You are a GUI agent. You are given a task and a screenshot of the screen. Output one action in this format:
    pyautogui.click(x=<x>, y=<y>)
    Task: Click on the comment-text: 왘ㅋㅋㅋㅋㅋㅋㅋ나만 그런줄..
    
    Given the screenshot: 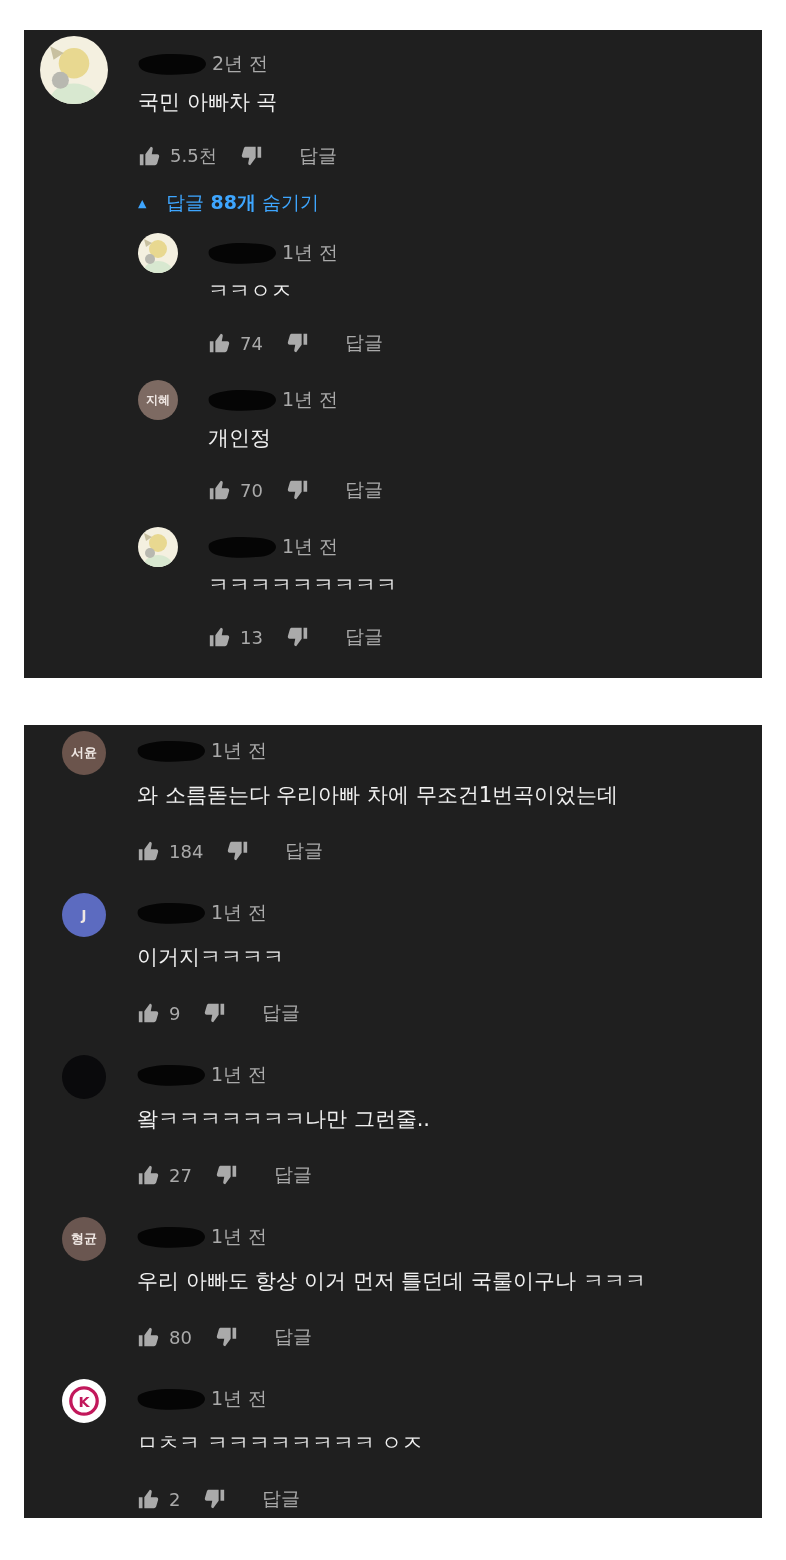 What is the action you would take?
    pyautogui.click(x=284, y=1119)
    